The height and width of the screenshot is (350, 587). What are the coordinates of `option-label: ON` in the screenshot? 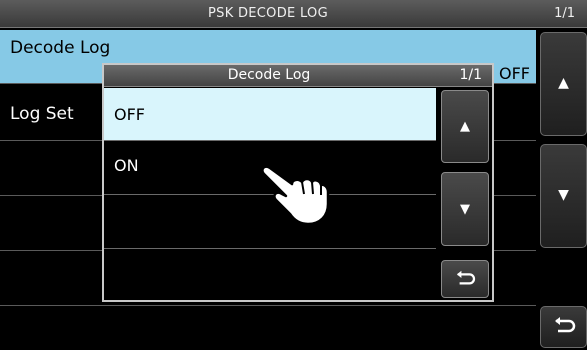 It's located at (126, 165).